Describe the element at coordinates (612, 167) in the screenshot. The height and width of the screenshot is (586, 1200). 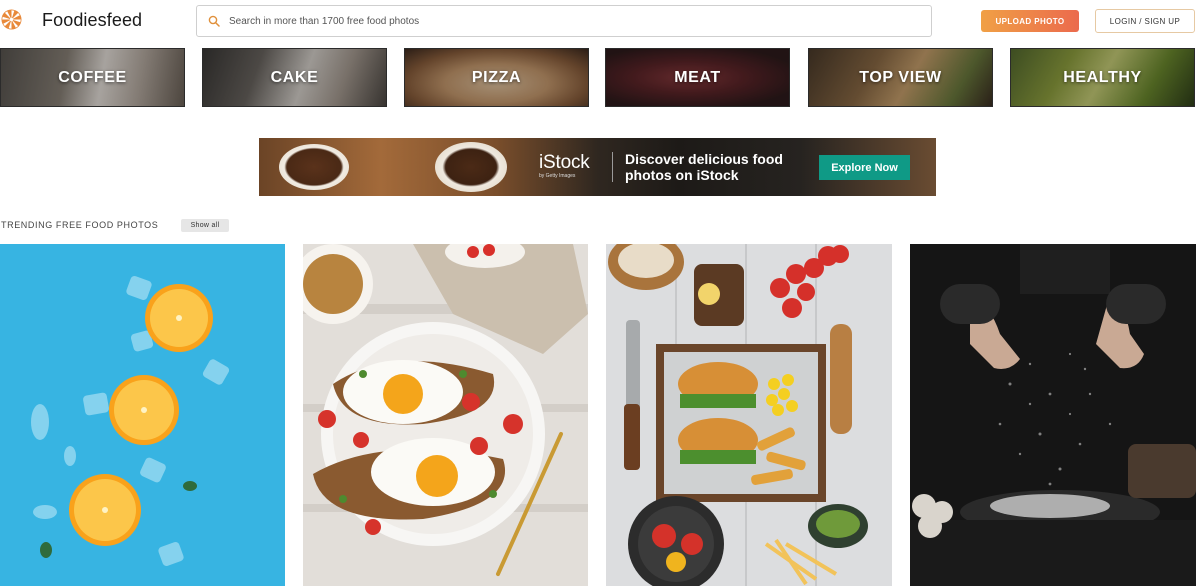
I see `banner-divider` at that location.